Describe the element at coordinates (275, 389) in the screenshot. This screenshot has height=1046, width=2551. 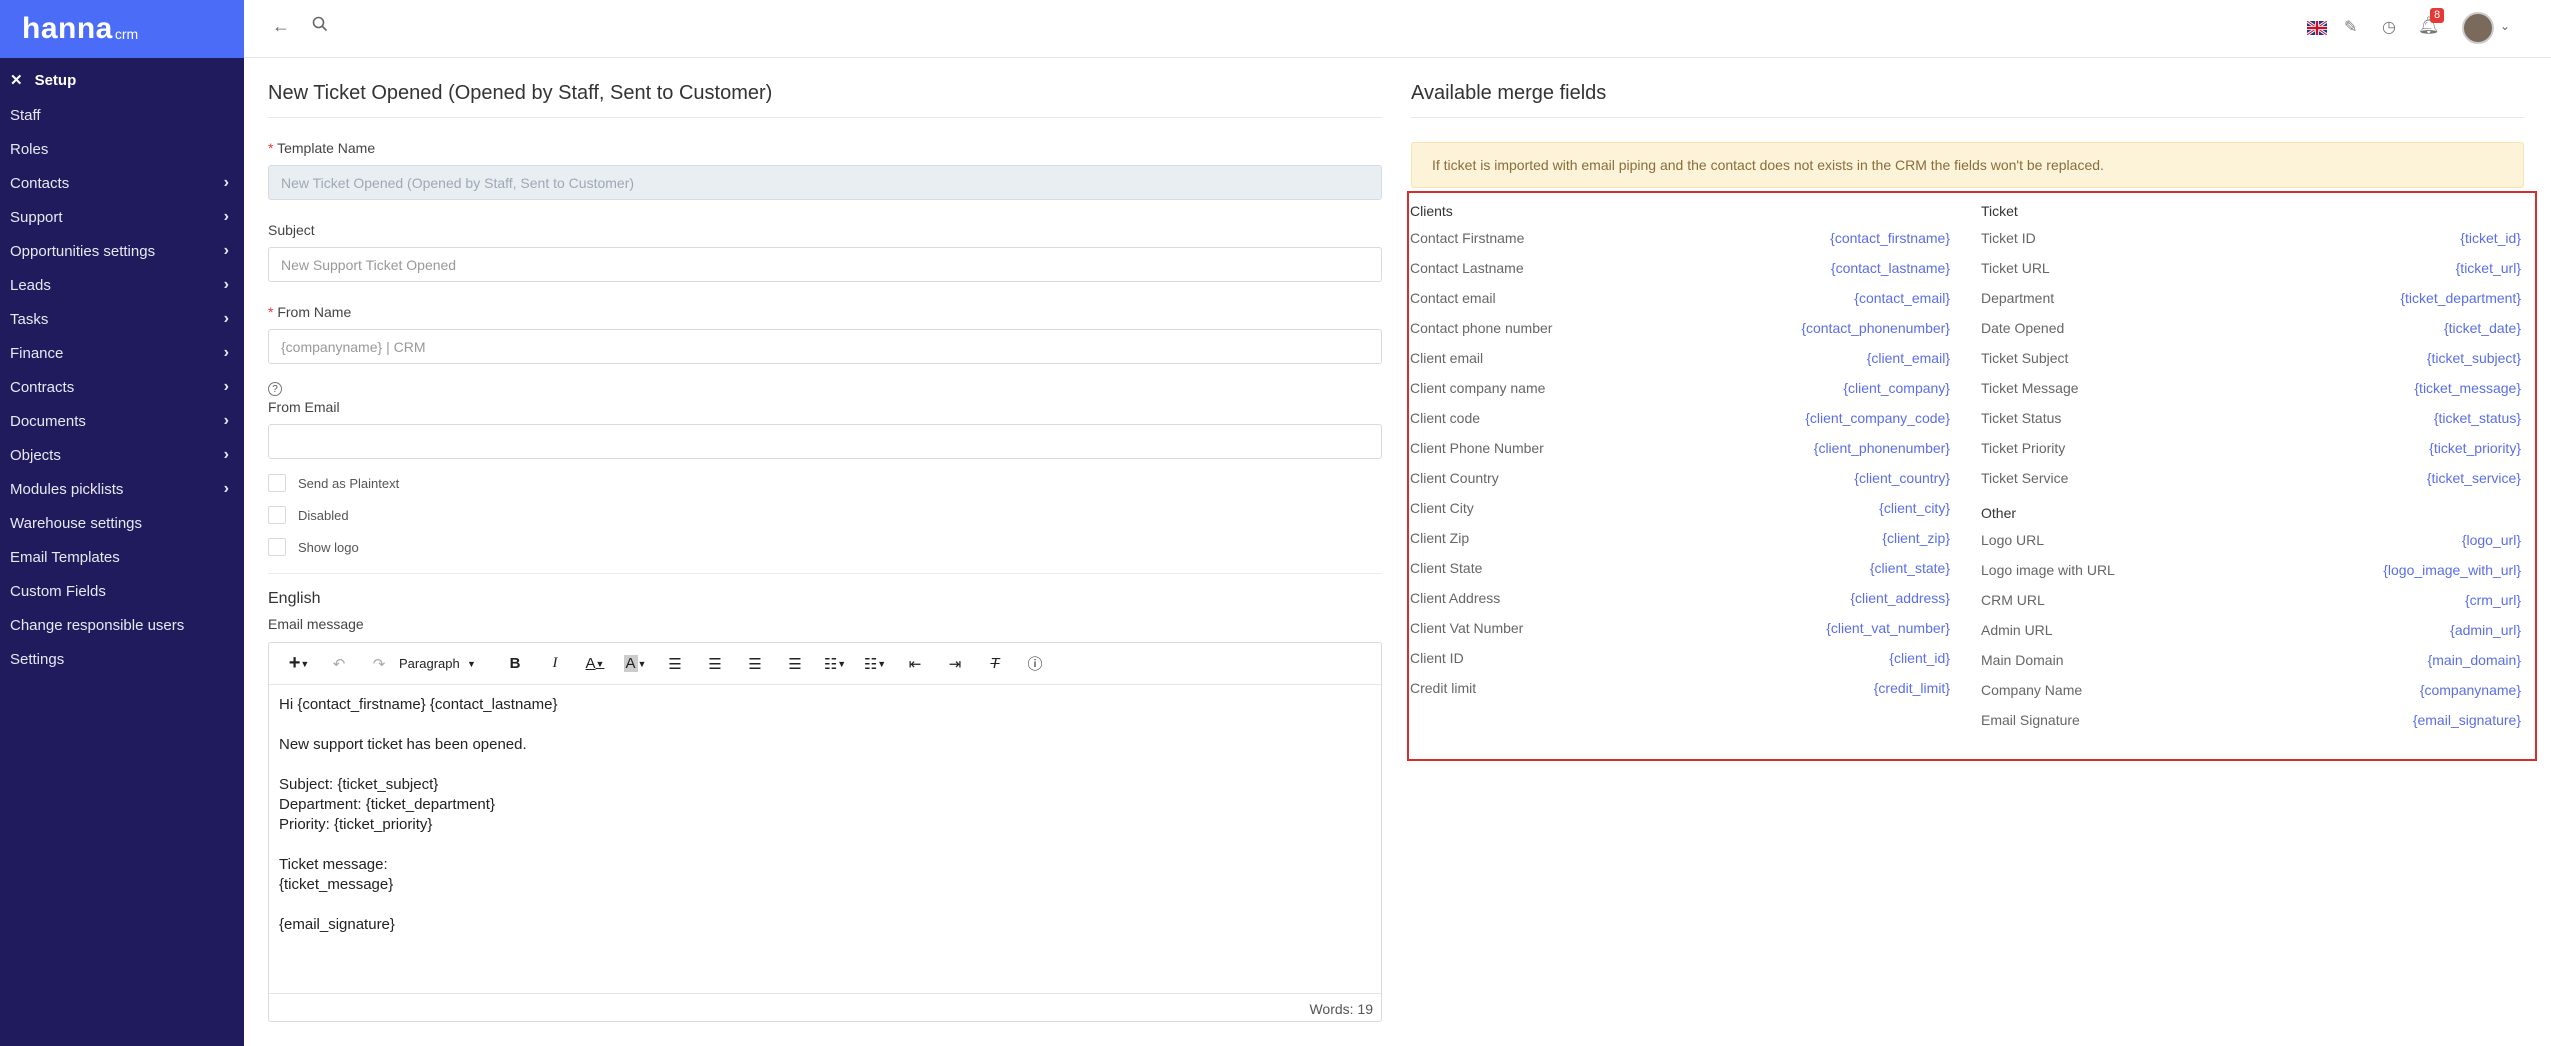
I see `help-icon: ?` at that location.